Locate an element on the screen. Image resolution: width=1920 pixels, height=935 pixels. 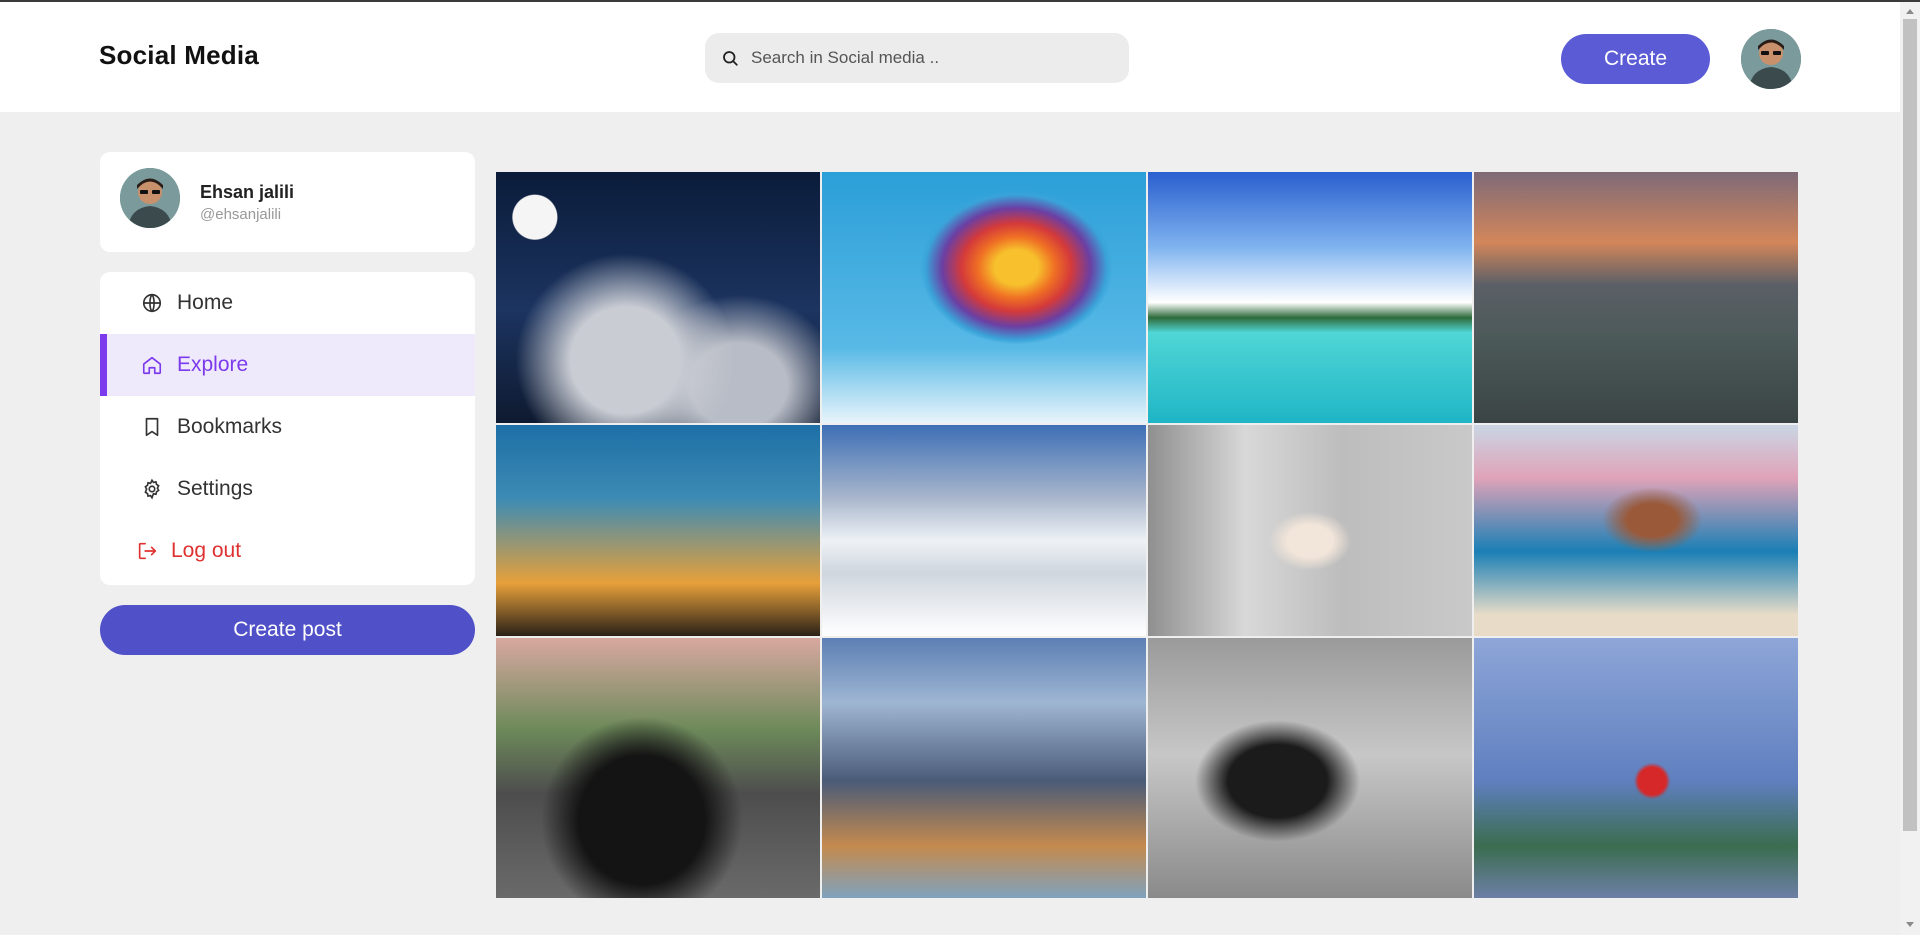
sidebar-item-settings: Settings is located at coordinates (287, 489).